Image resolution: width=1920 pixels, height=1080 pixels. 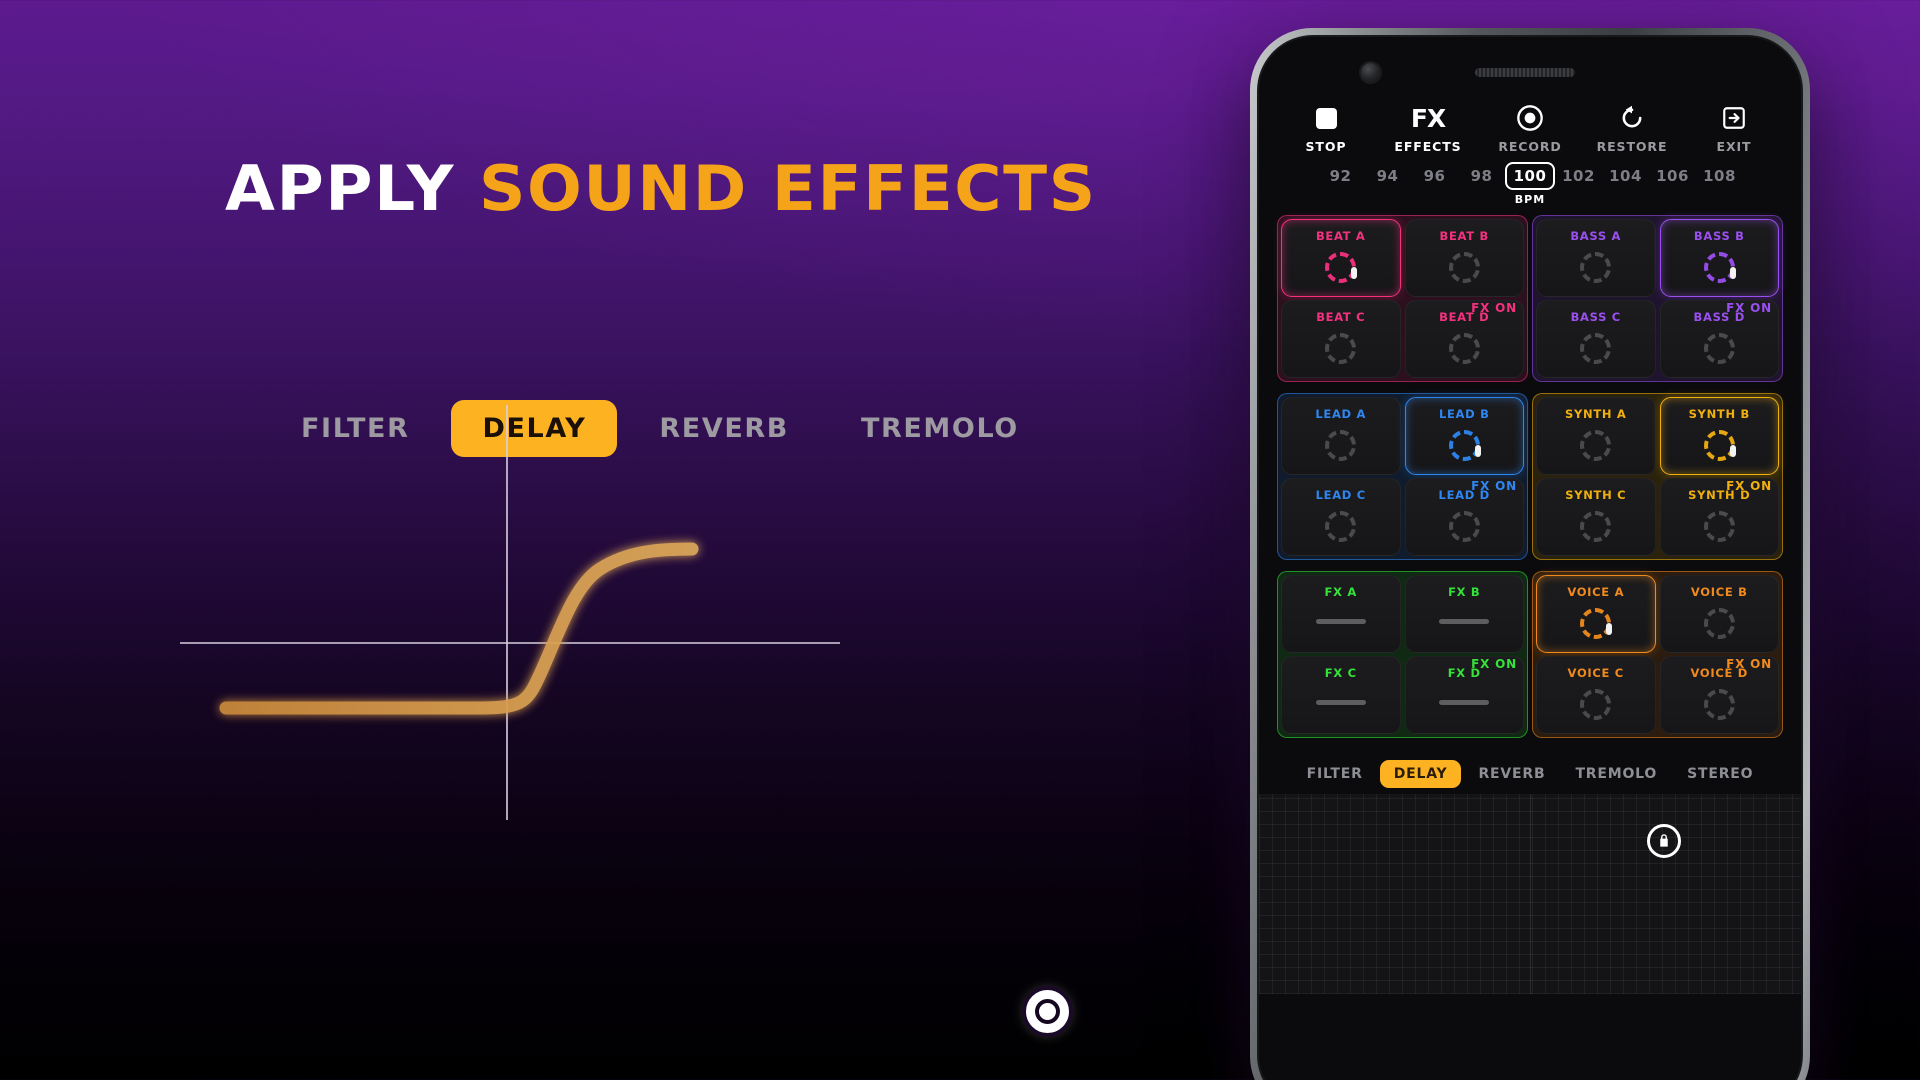 I want to click on pad-lead-c: LEAD C, so click(x=1341, y=517).